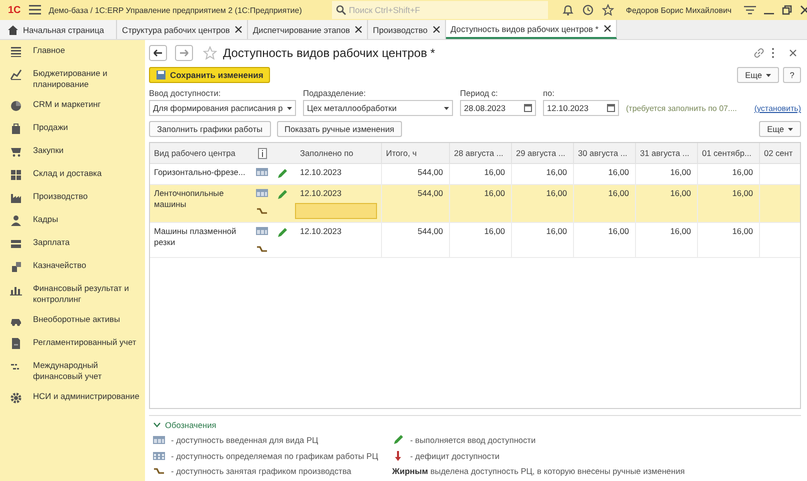 This screenshot has width=807, height=481. Describe the element at coordinates (67, 173) in the screenshot. I see `sidebar-item: Склад и доставка` at that location.